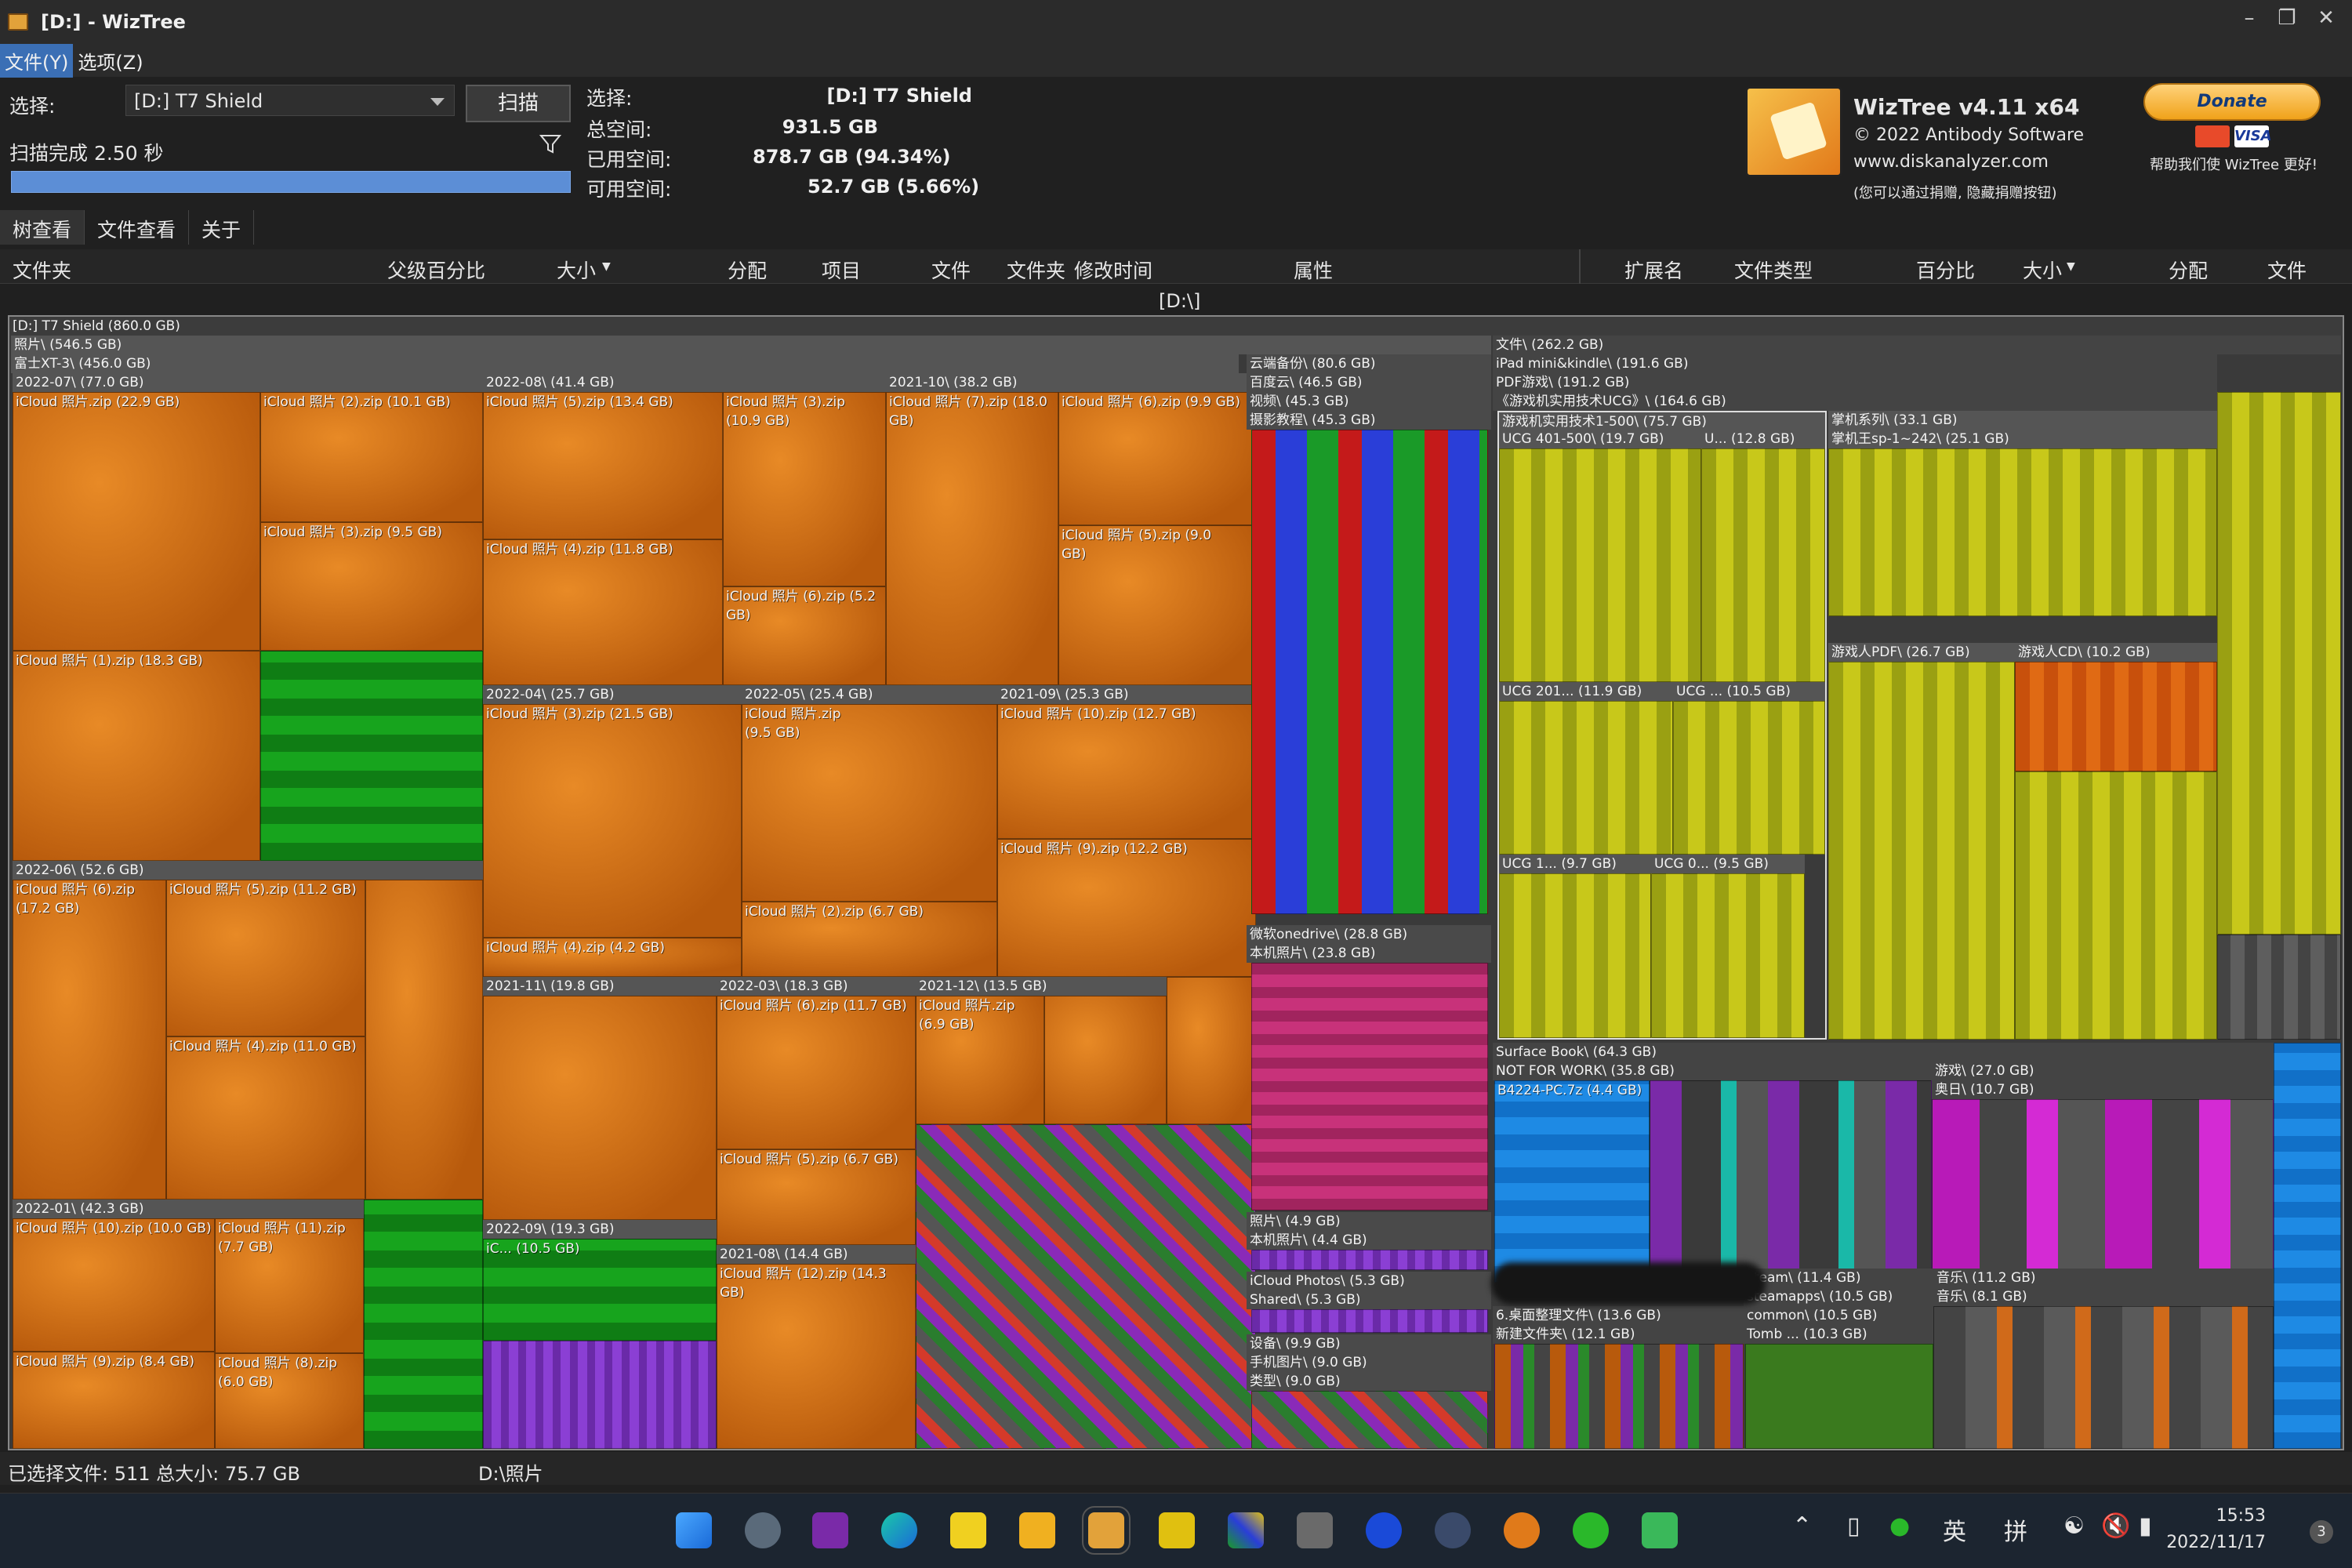 This screenshot has width=2352, height=1568. I want to click on folder-fuji: 富士XT-3\ (456.0 GB), so click(625, 363).